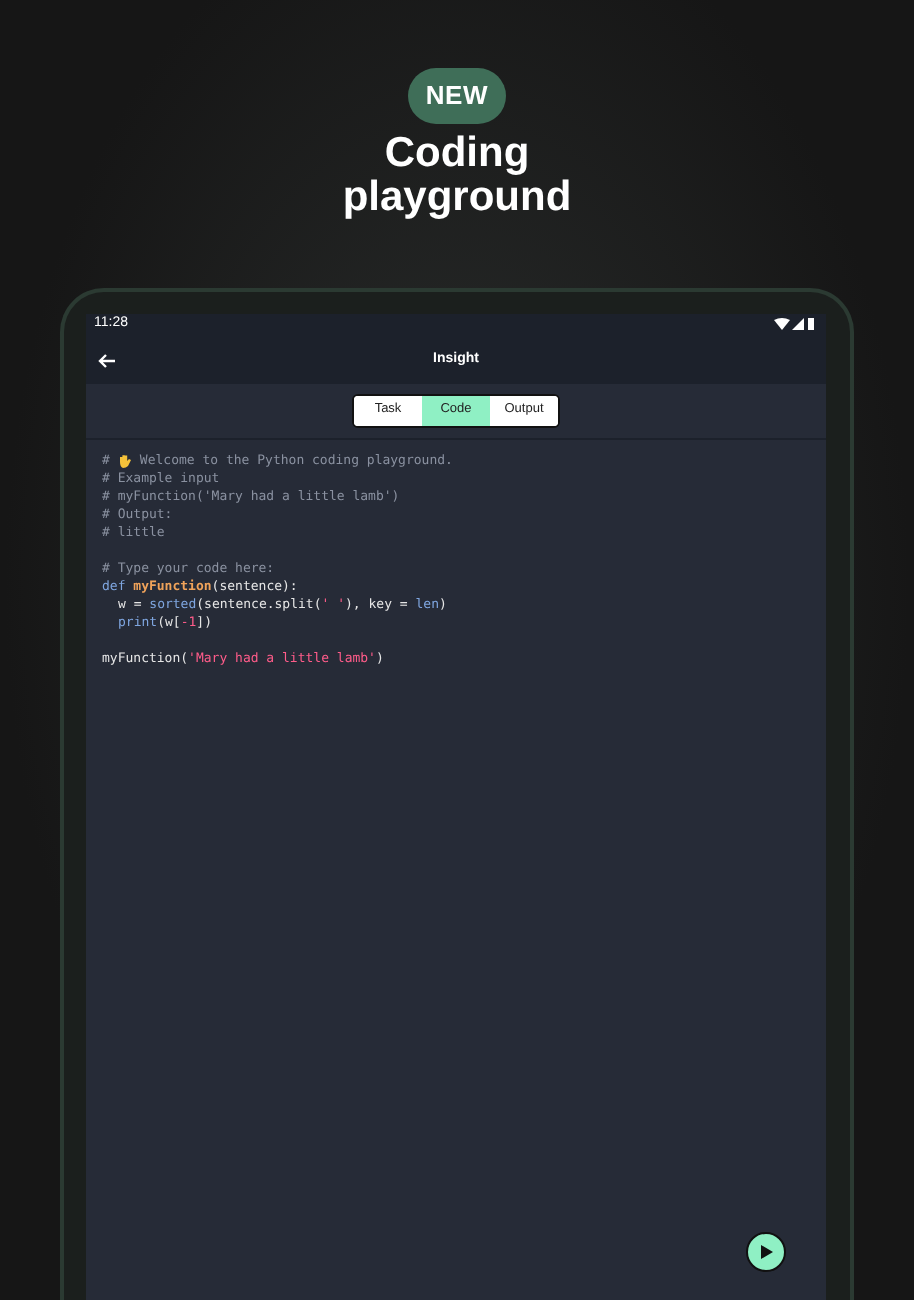 The image size is (914, 1300). I want to click on play-icon, so click(766, 1252).